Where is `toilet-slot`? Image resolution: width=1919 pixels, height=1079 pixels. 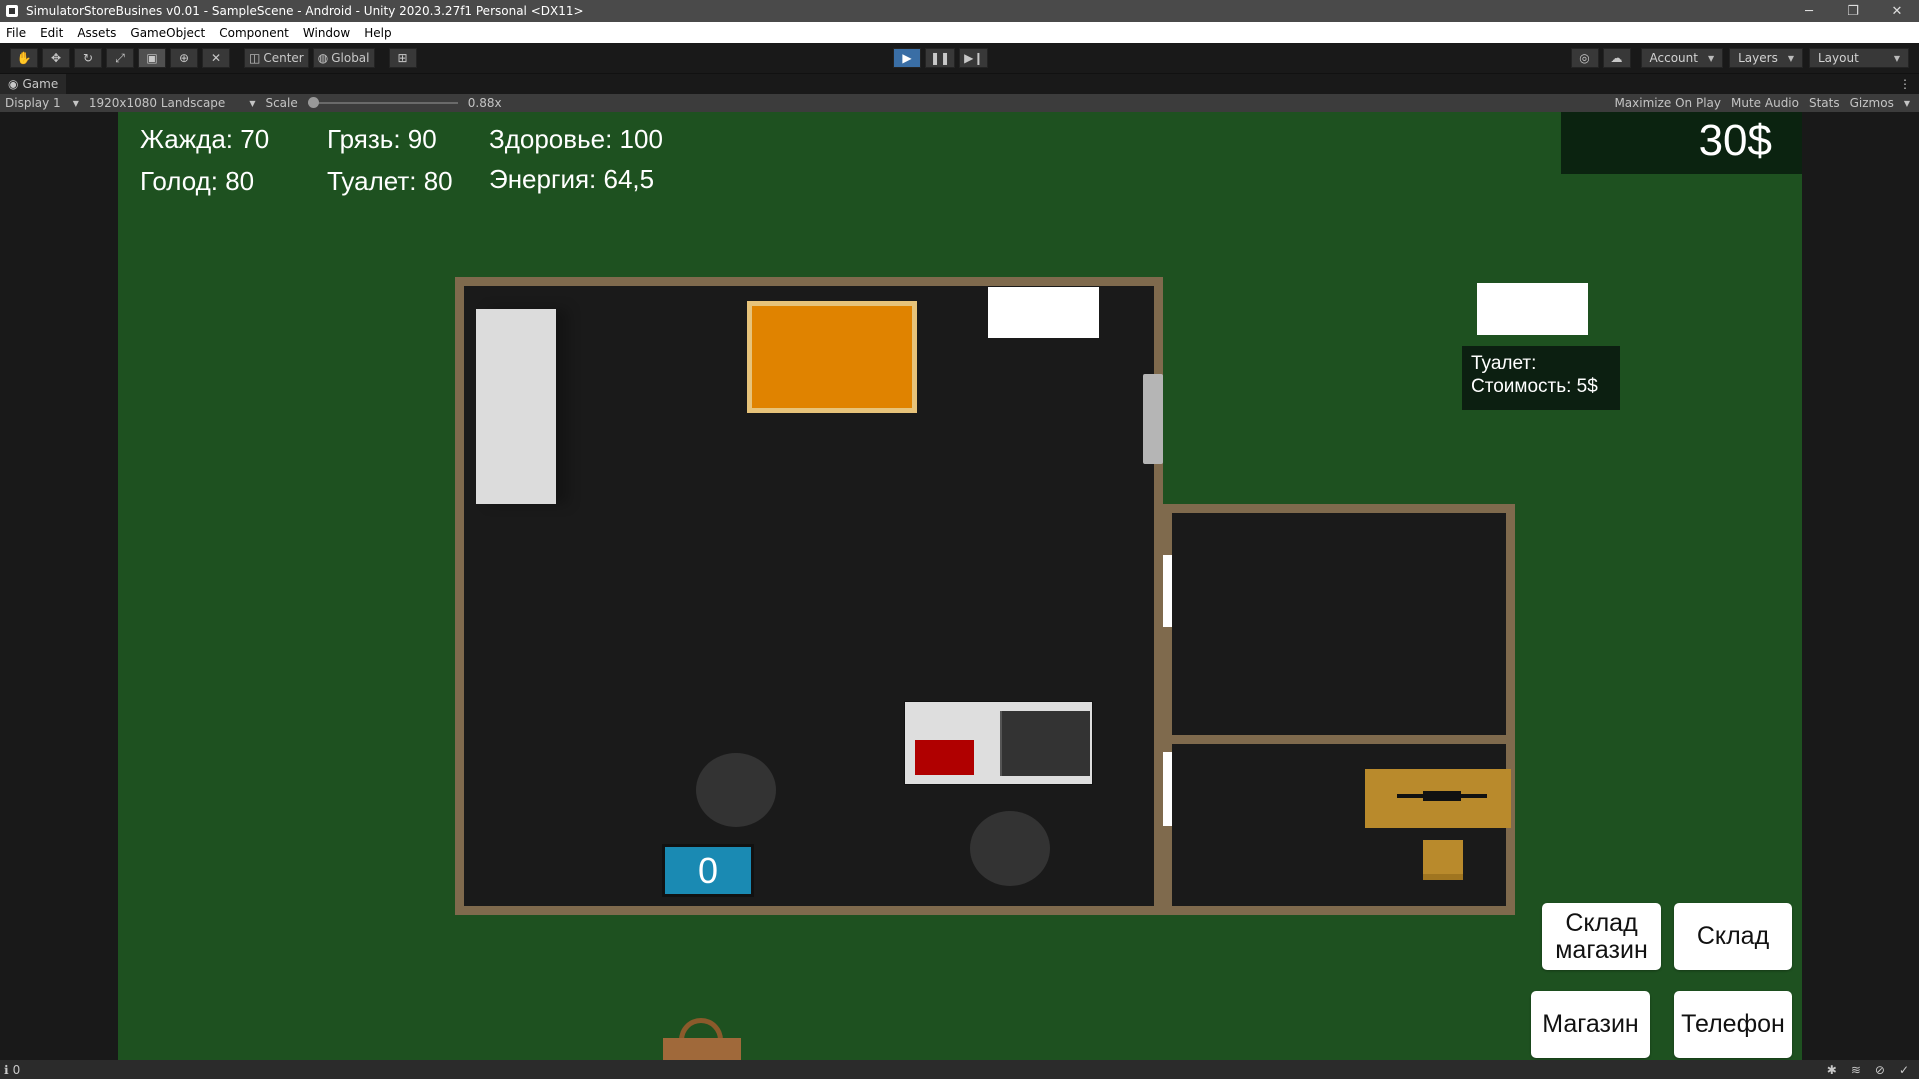 toilet-slot is located at coordinates (1532, 309).